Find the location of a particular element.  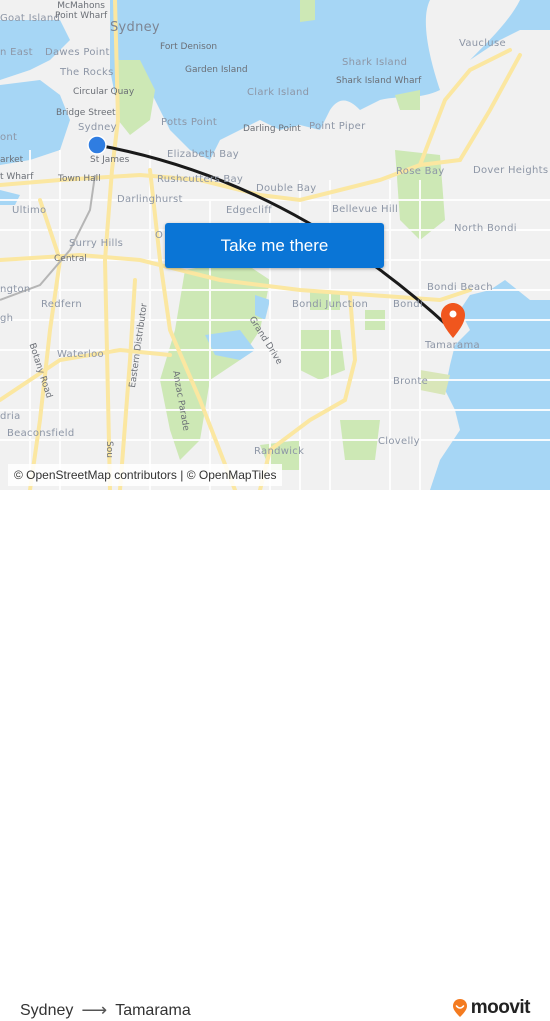

map-label: Bellevue Hill is located at coordinates (365, 209).